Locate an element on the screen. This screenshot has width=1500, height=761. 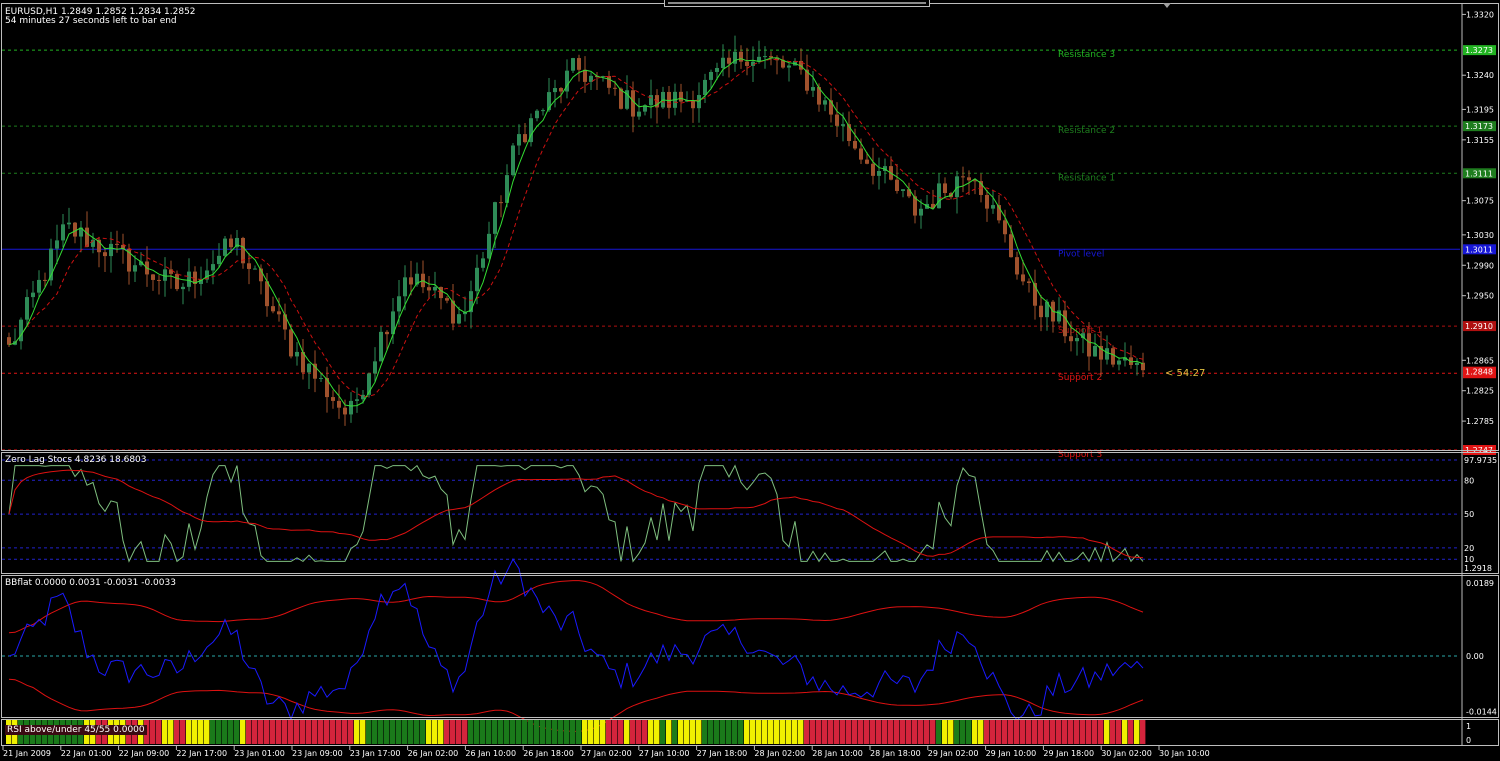
horizontal-scroll-tab is located at coordinates (797, 3).